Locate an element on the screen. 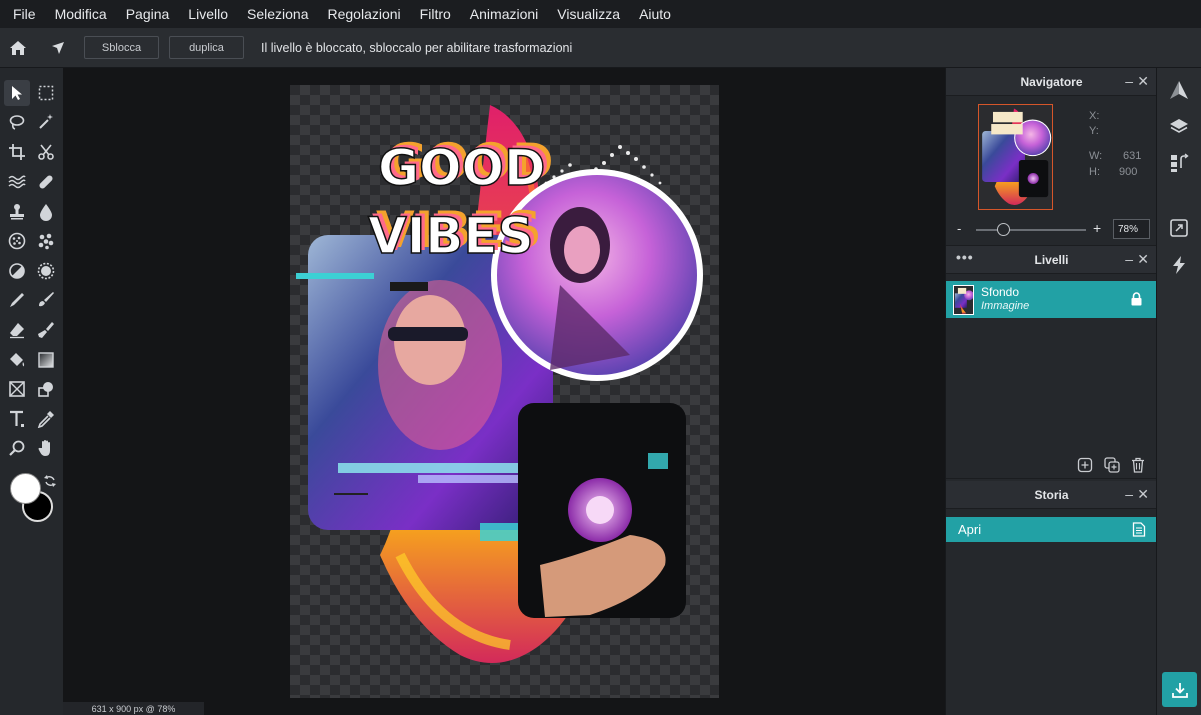 The width and height of the screenshot is (1201, 715). navigator-h-label: H: is located at coordinates (1094, 172).